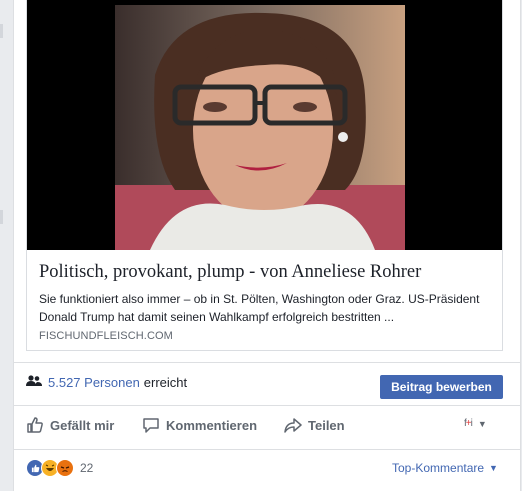 This screenshot has width=522, height=491. I want to click on reactions-summary: 22, so click(59, 468).